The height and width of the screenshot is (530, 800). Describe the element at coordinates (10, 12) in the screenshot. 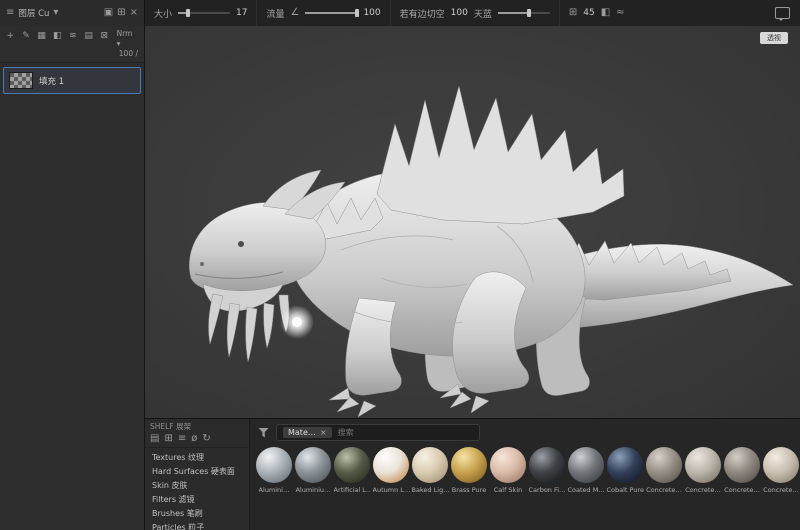

I see `grip-icon: ≡` at that location.